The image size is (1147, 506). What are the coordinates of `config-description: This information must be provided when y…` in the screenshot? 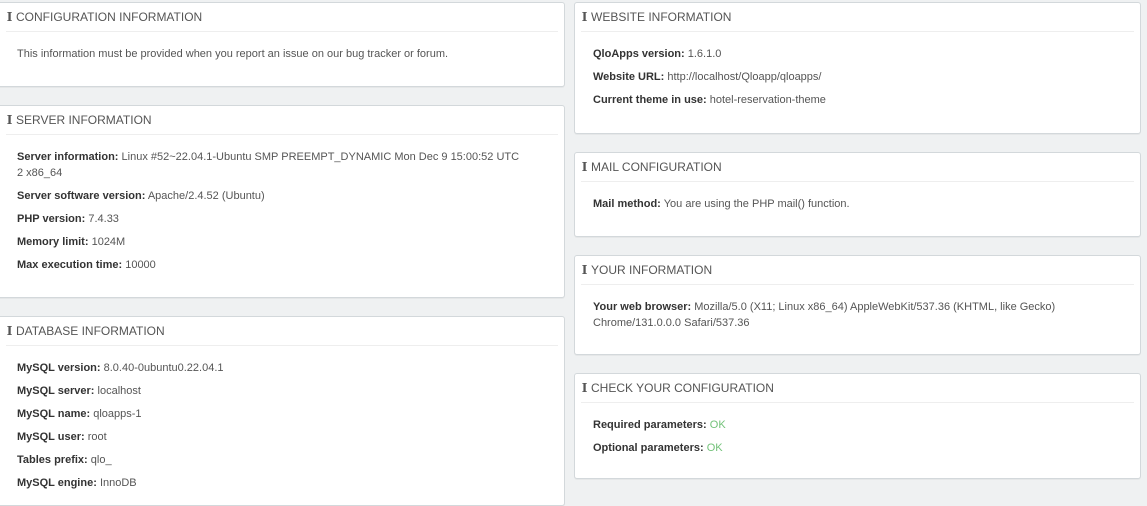 It's located at (233, 54).